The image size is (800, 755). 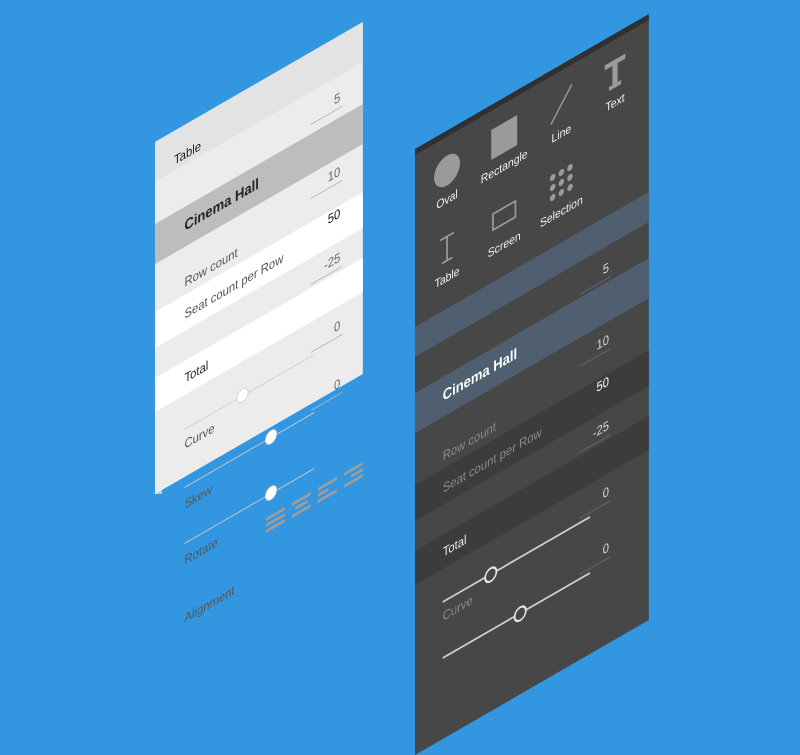 What do you see at coordinates (198, 496) in the screenshot?
I see `skew-label: Skew` at bounding box center [198, 496].